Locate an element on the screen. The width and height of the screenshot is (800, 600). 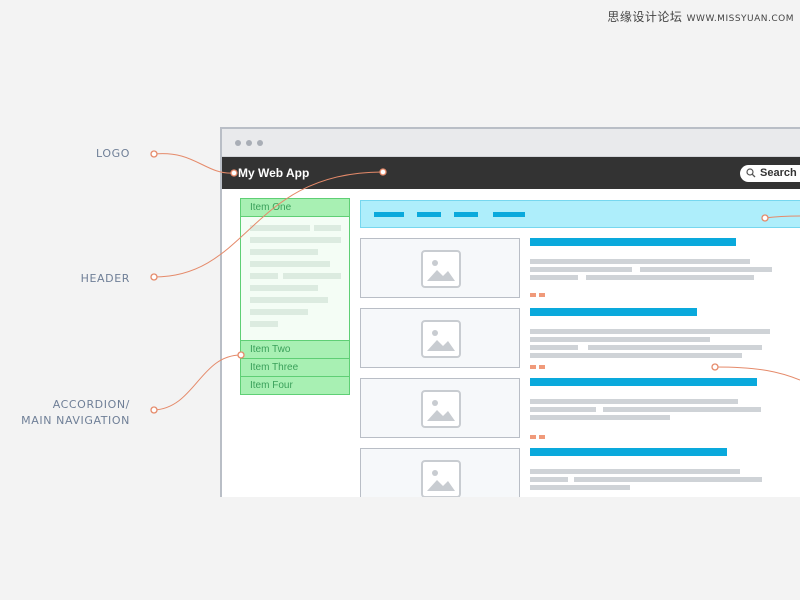
callout-accordion-line2: MAIN NAVIGATION is located at coordinates (75, 420).